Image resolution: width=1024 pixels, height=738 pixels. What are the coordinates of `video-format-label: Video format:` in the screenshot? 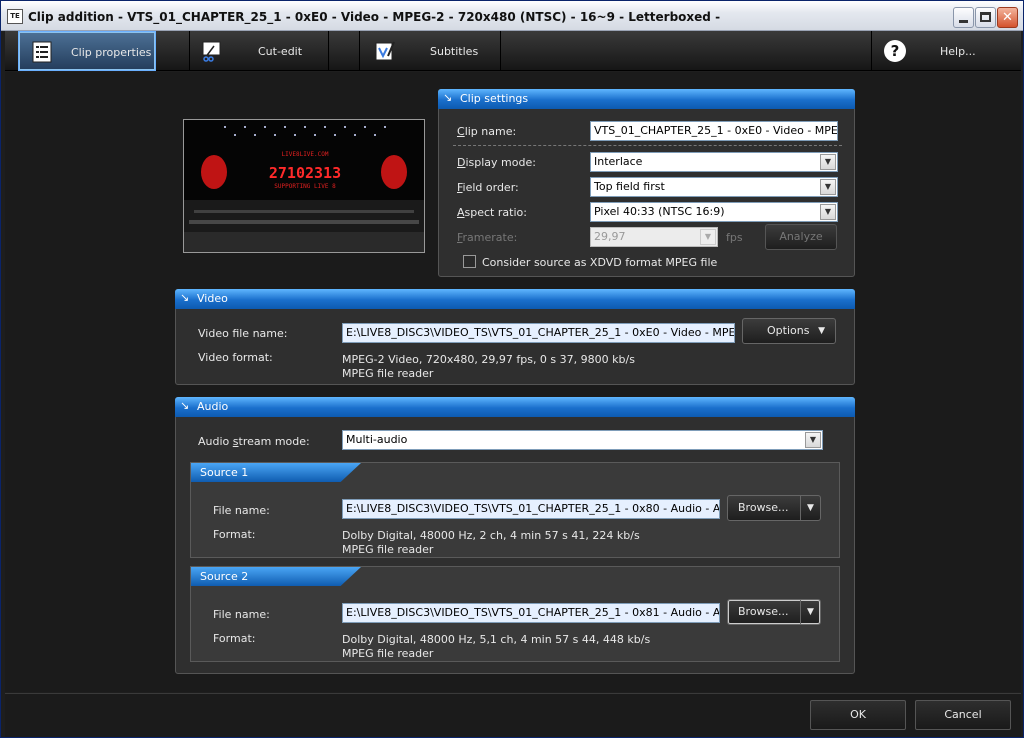 It's located at (235, 357).